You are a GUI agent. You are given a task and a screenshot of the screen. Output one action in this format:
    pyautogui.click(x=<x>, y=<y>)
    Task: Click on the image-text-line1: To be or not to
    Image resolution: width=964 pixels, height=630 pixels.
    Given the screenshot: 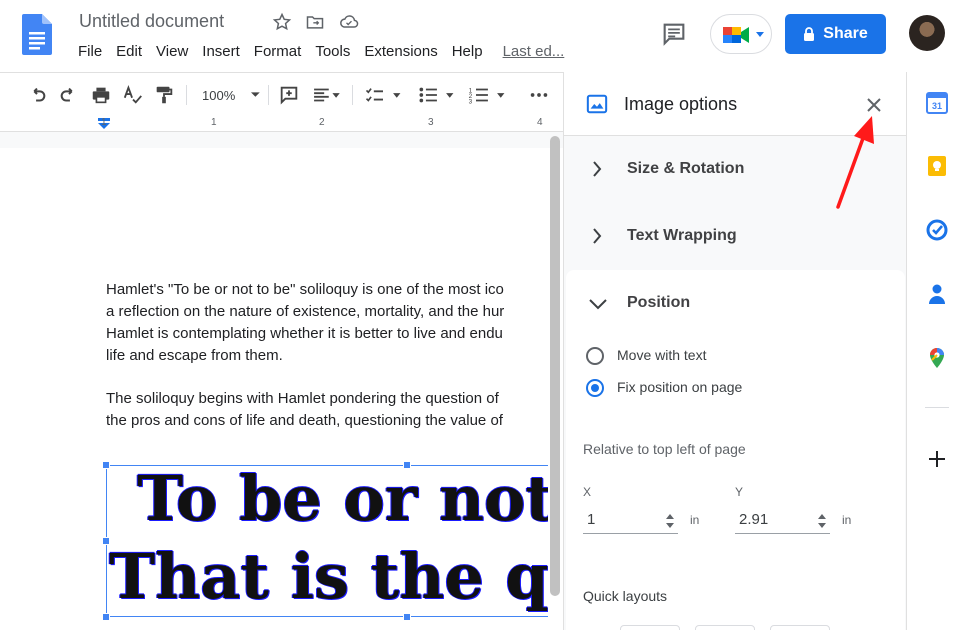 What is the action you would take?
    pyautogui.click(x=342, y=498)
    